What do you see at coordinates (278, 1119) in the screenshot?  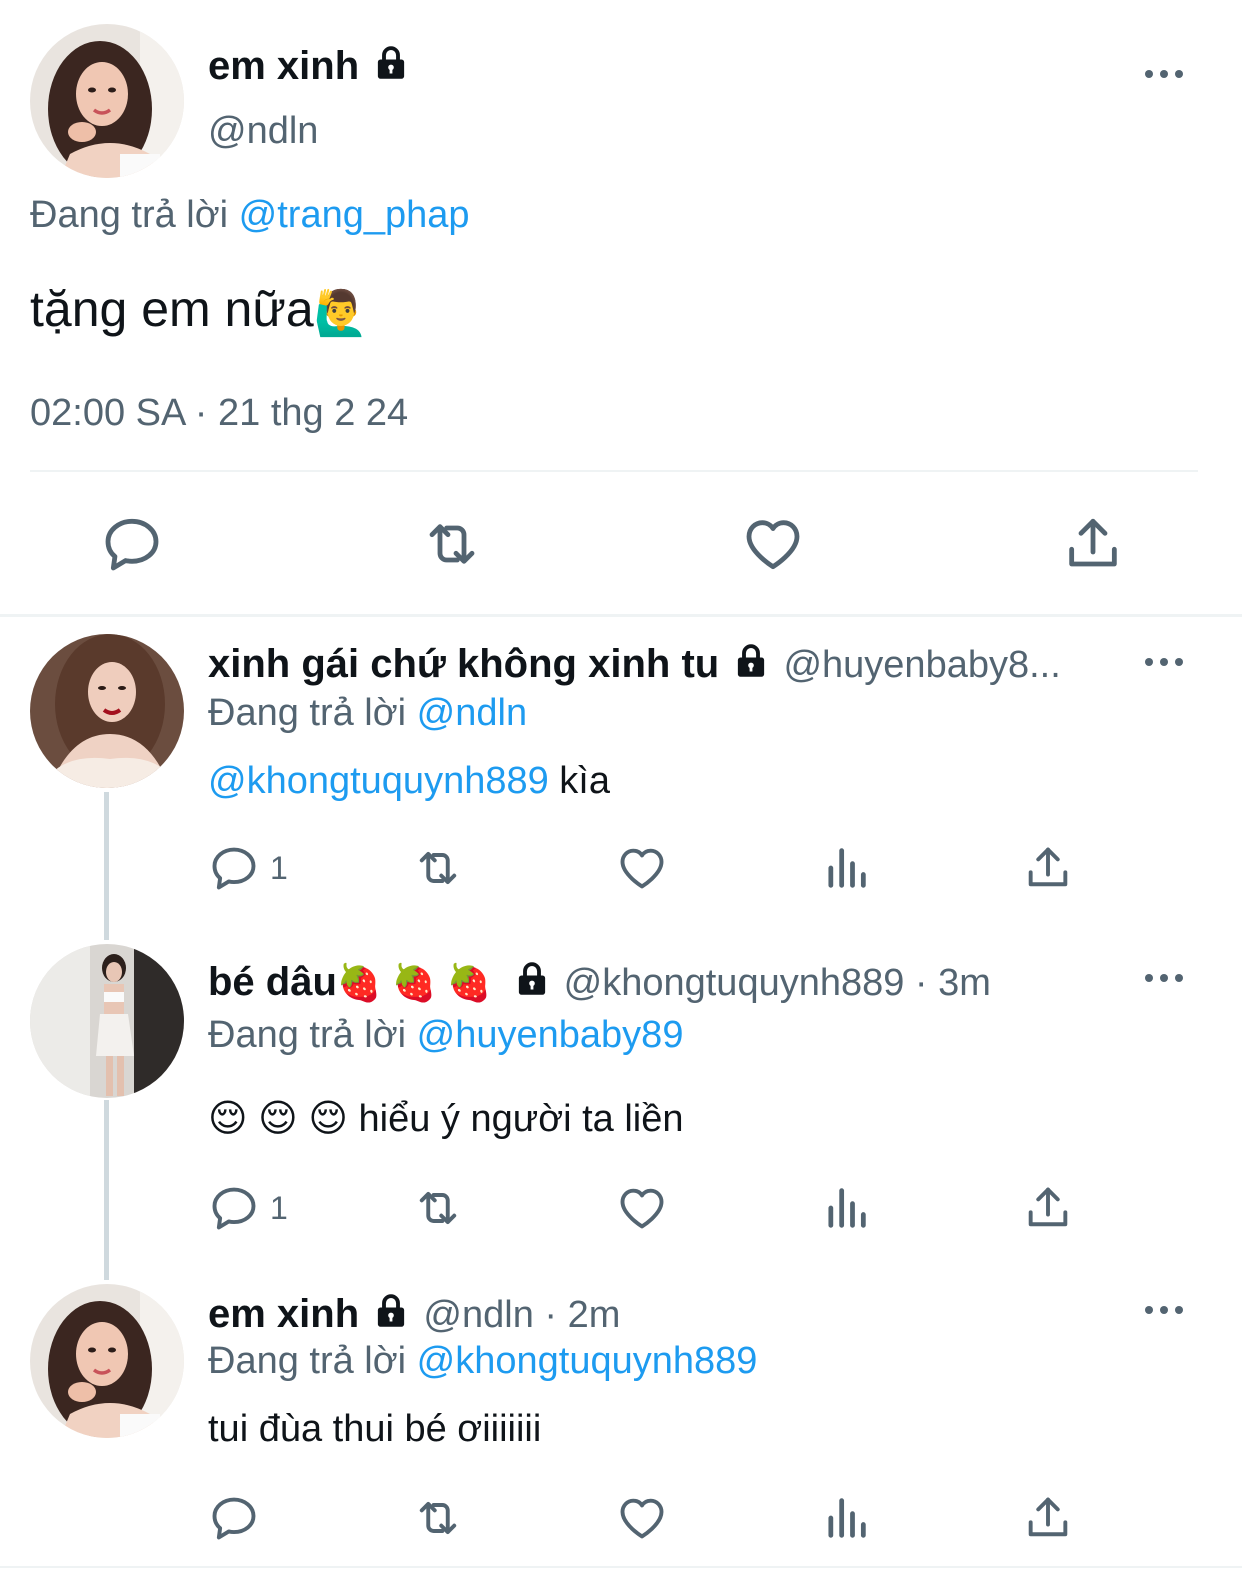 I see `relieved-face-emoji: 😌 😌 😌` at bounding box center [278, 1119].